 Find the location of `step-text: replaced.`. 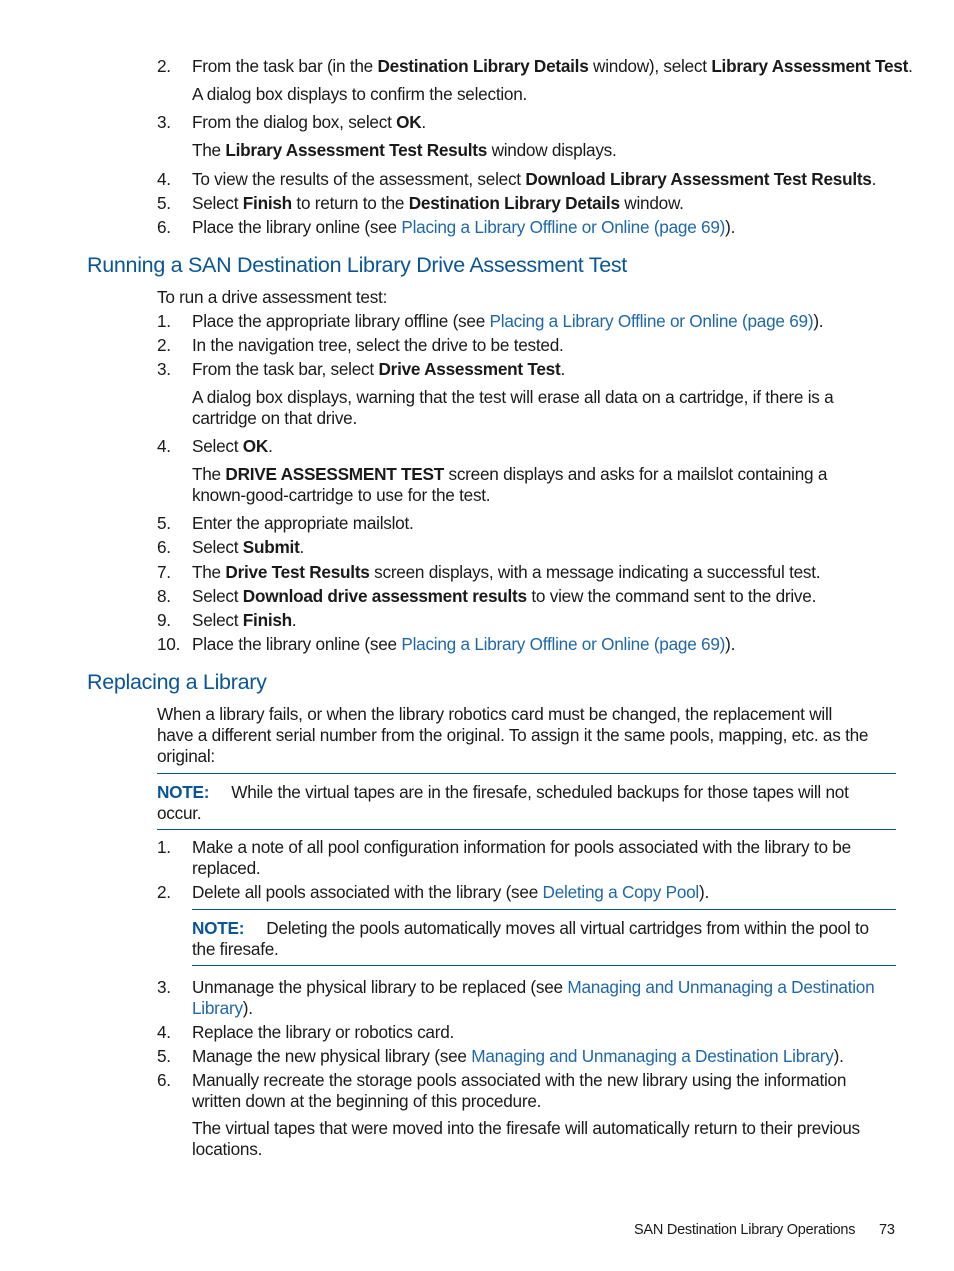

step-text: replaced. is located at coordinates (226, 868).